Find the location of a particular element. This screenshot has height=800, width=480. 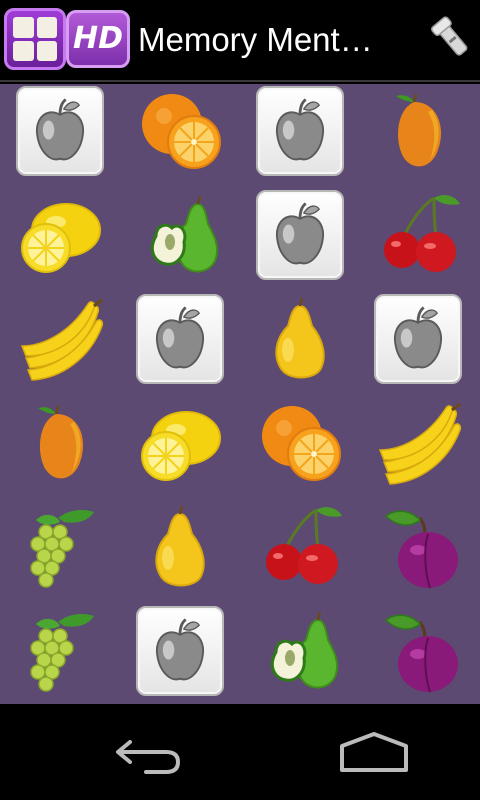

app-logo-icon is located at coordinates (35, 39).